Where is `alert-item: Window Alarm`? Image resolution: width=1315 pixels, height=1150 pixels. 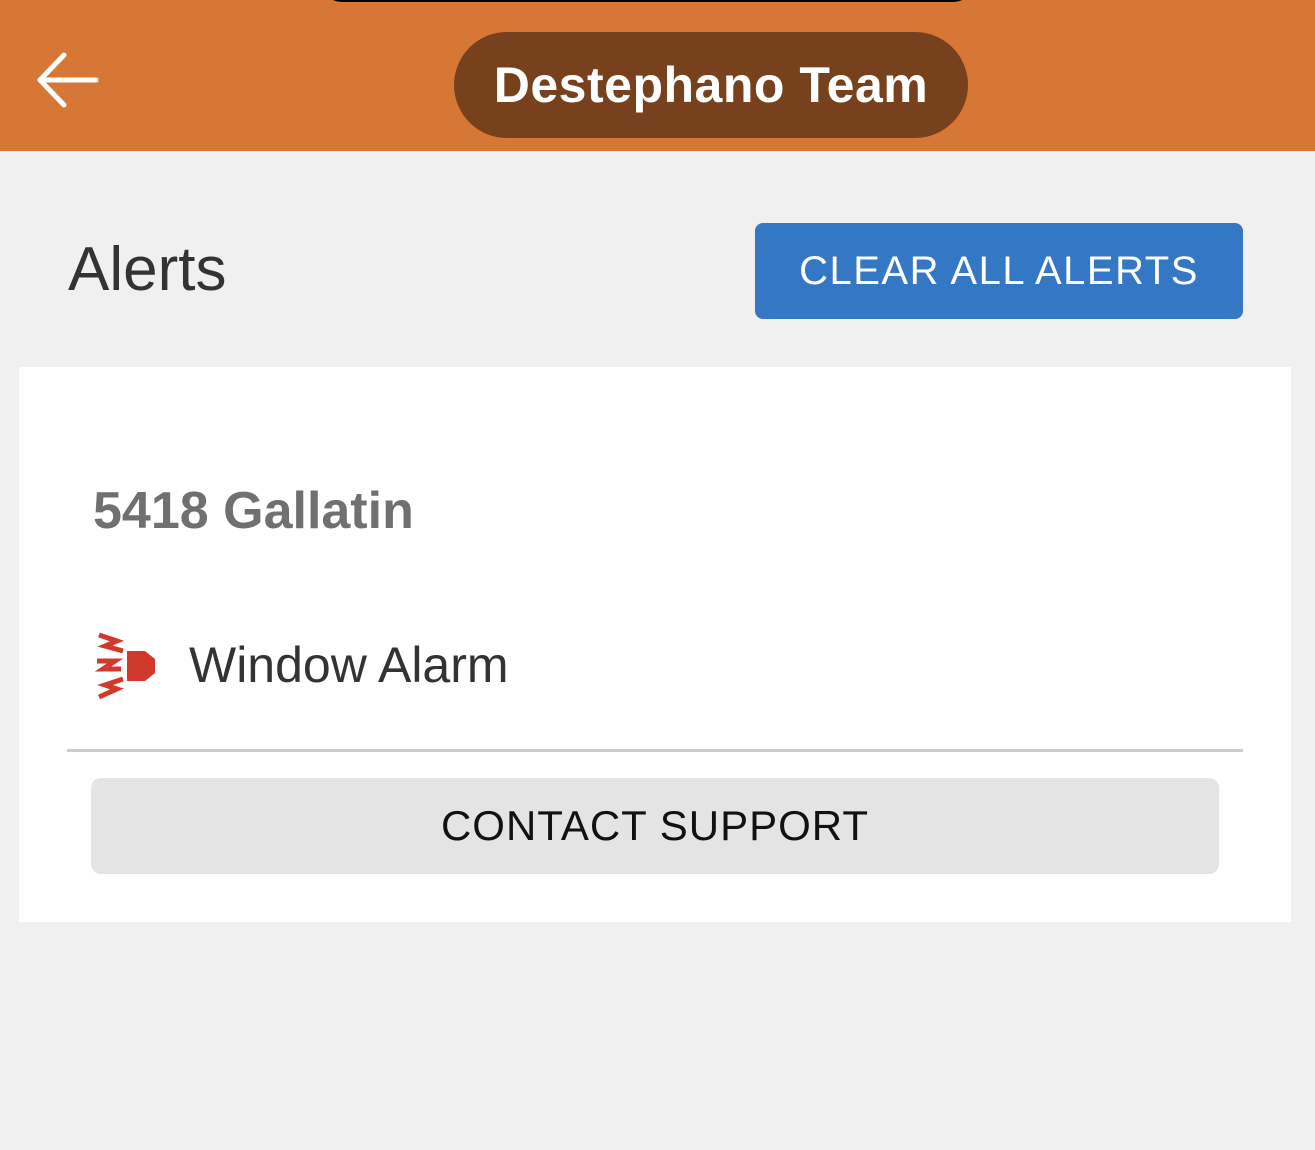
alert-item: Window Alarm is located at coordinates (301, 665).